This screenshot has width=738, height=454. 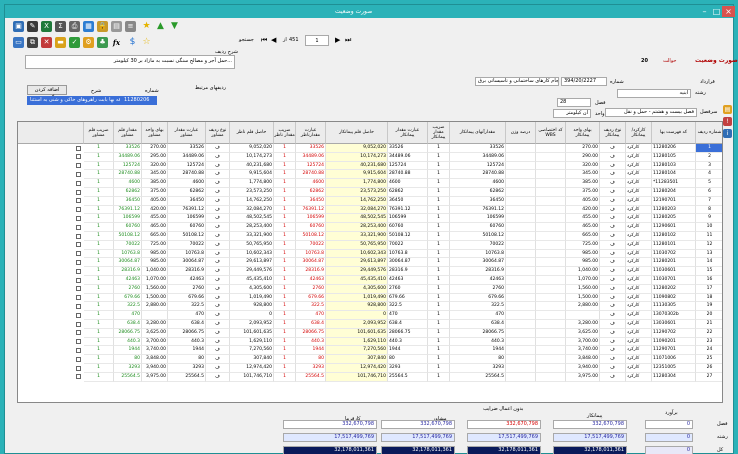 What do you see at coordinates (155, 298) in the screenshot?
I see `cell-mp: 1,500.00` at bounding box center [155, 298].